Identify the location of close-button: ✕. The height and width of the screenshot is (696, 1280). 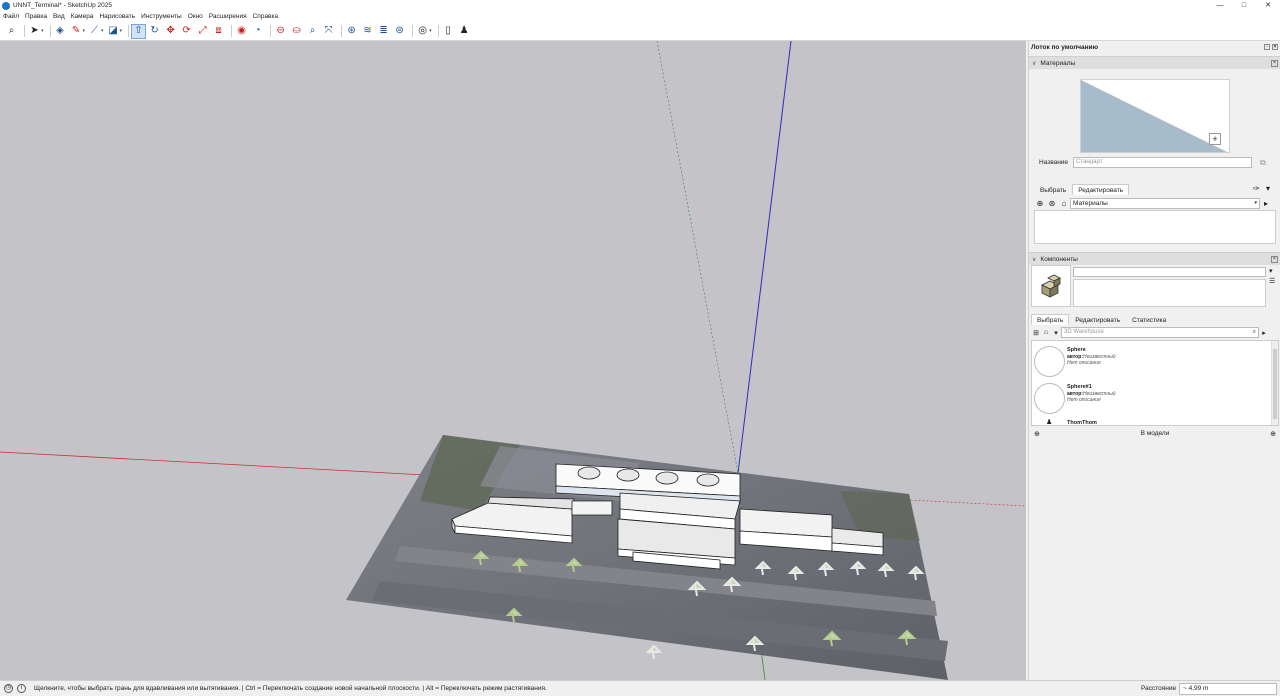
(1268, 5).